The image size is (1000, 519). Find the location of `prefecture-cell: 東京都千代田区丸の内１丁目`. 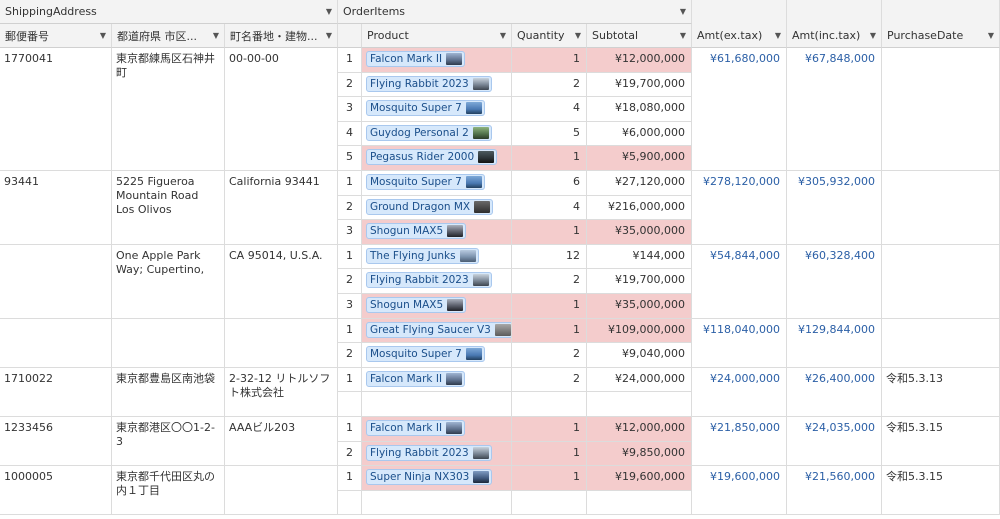

prefecture-cell: 東京都千代田区丸の内１丁目 is located at coordinates (168, 491).